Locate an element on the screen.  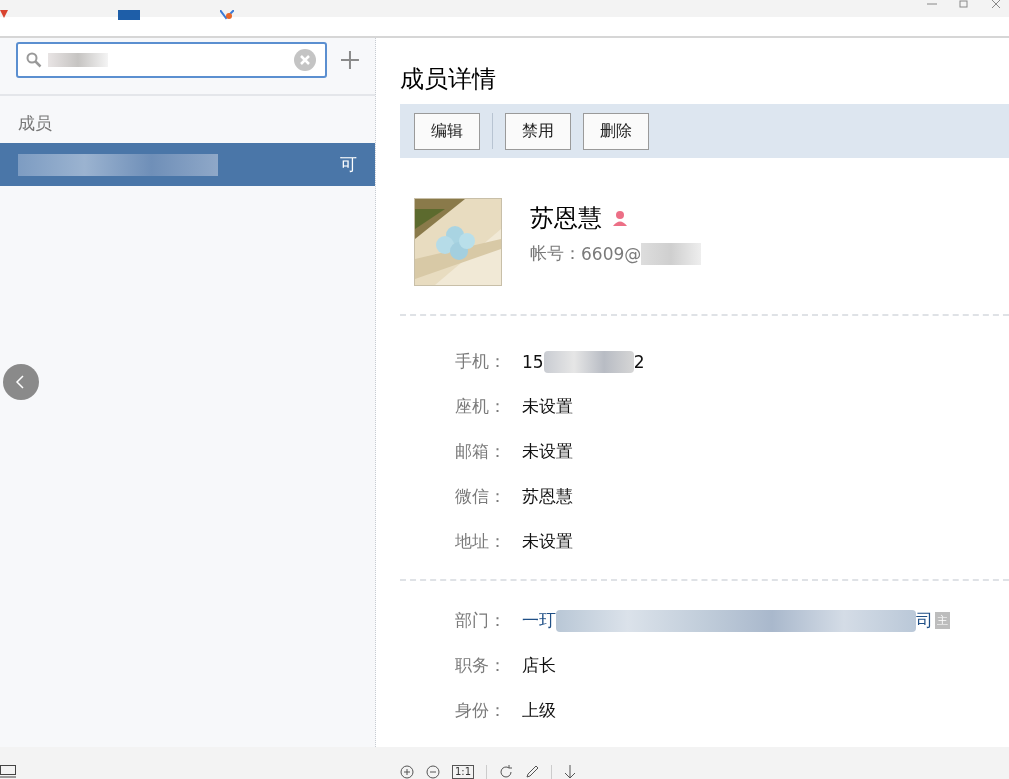
close-icon is located at coordinates (996, 4).